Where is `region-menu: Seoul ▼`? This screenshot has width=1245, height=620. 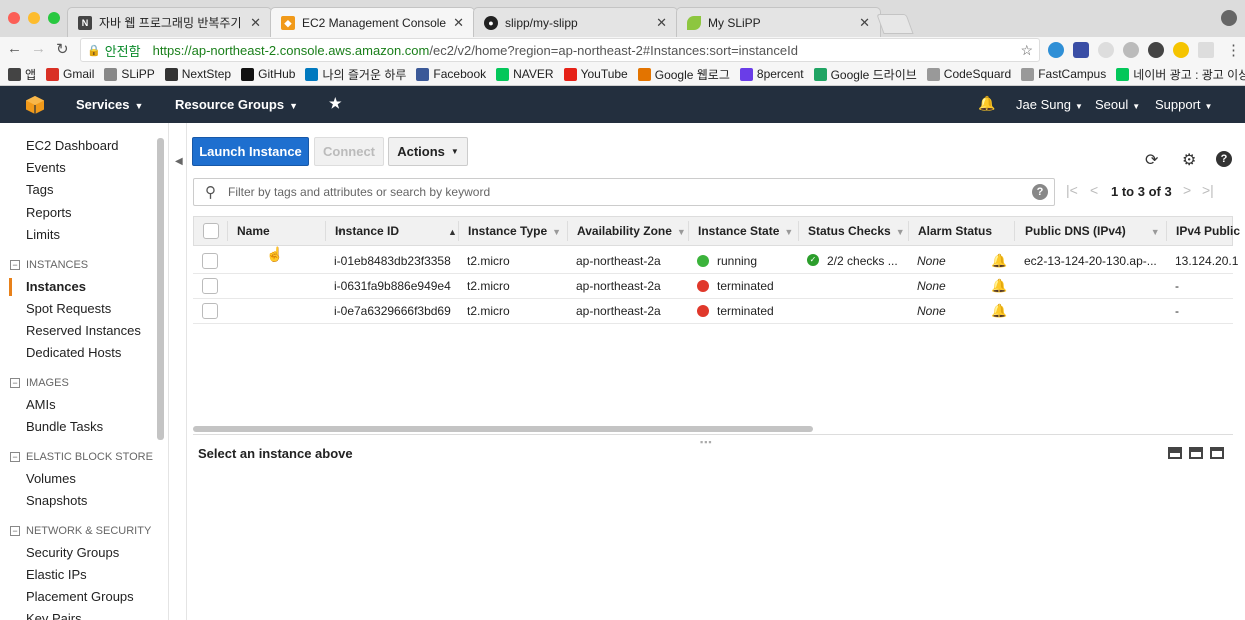
region-menu: Seoul ▼ is located at coordinates (1117, 104).